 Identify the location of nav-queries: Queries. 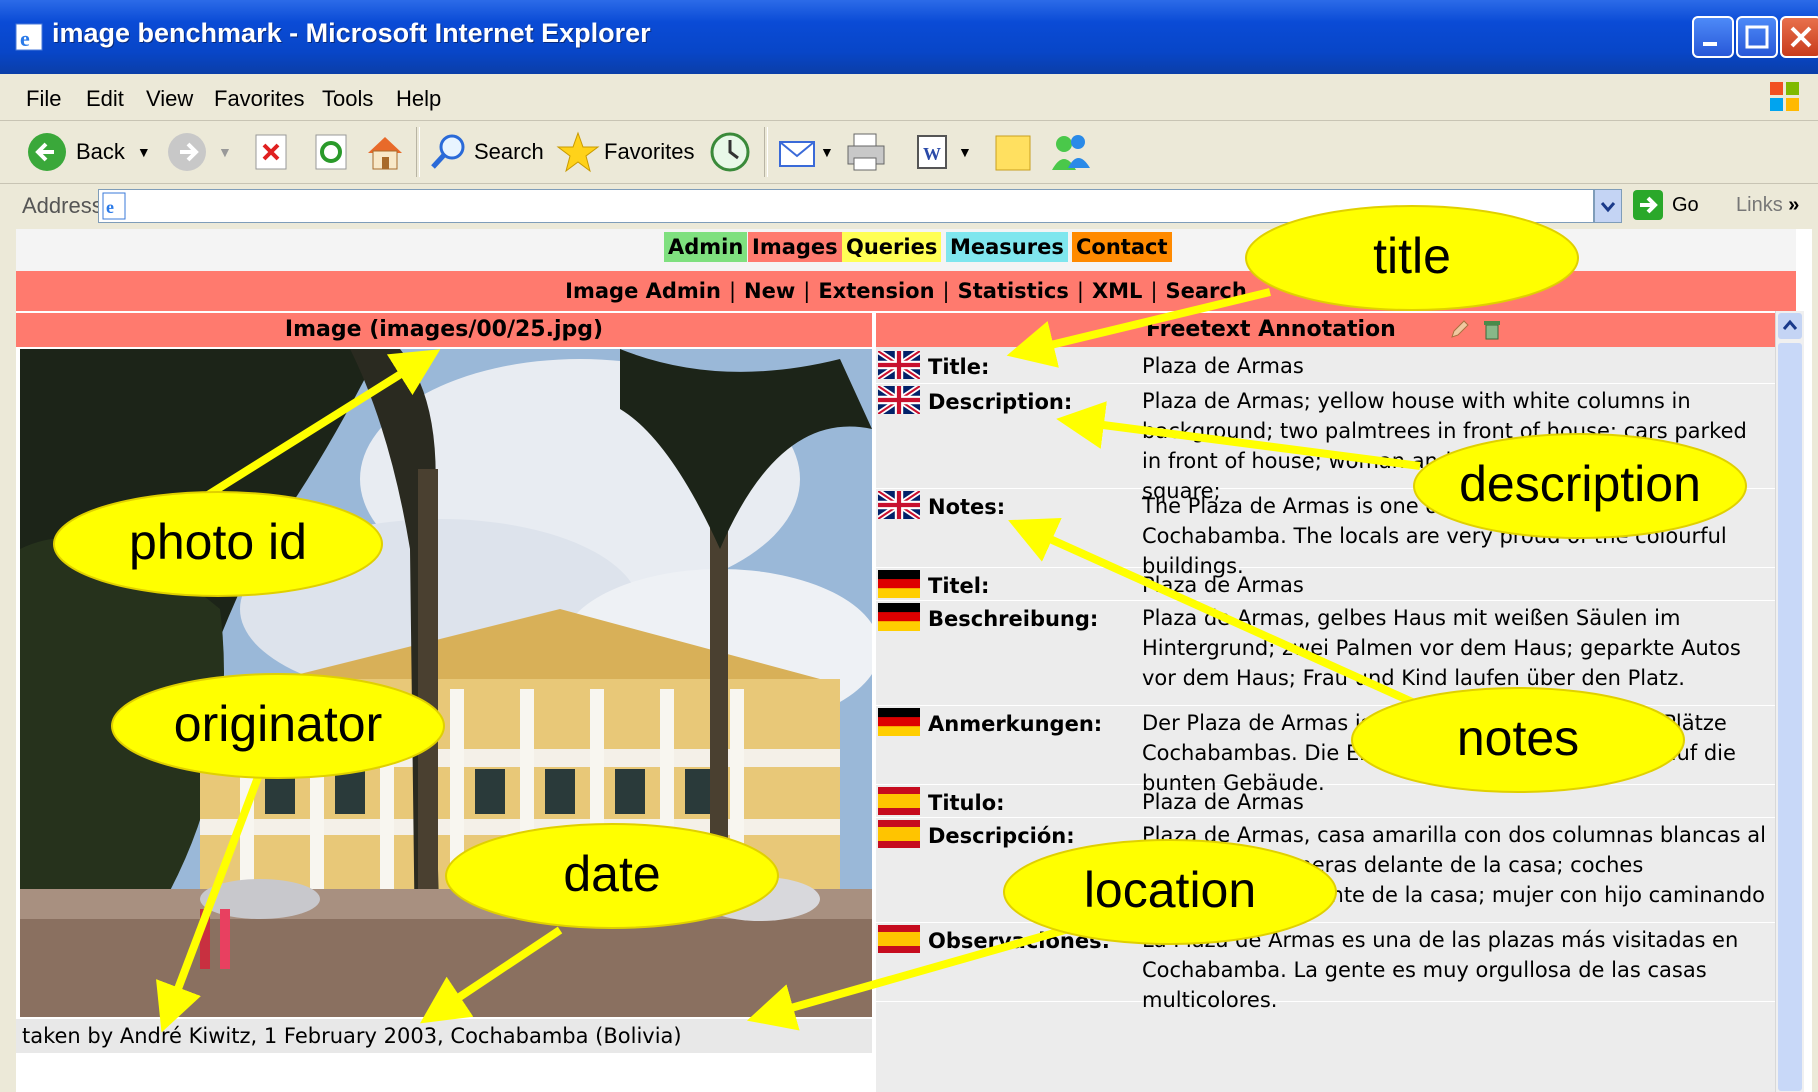
(892, 247).